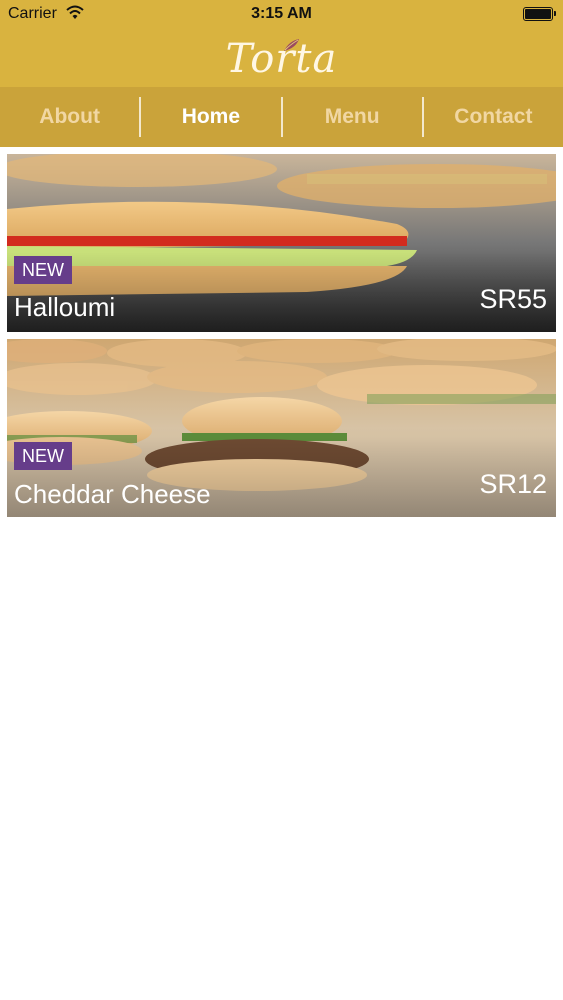  I want to click on tab-contact: Contact, so click(493, 117).